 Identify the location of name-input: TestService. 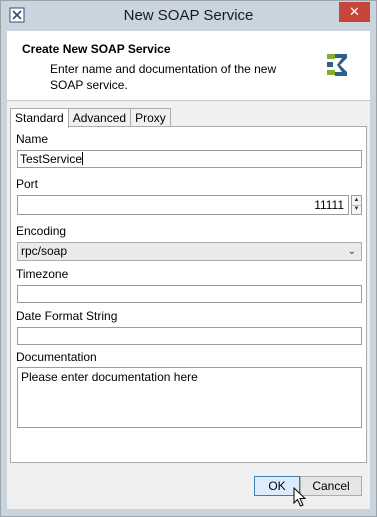
(189, 159).